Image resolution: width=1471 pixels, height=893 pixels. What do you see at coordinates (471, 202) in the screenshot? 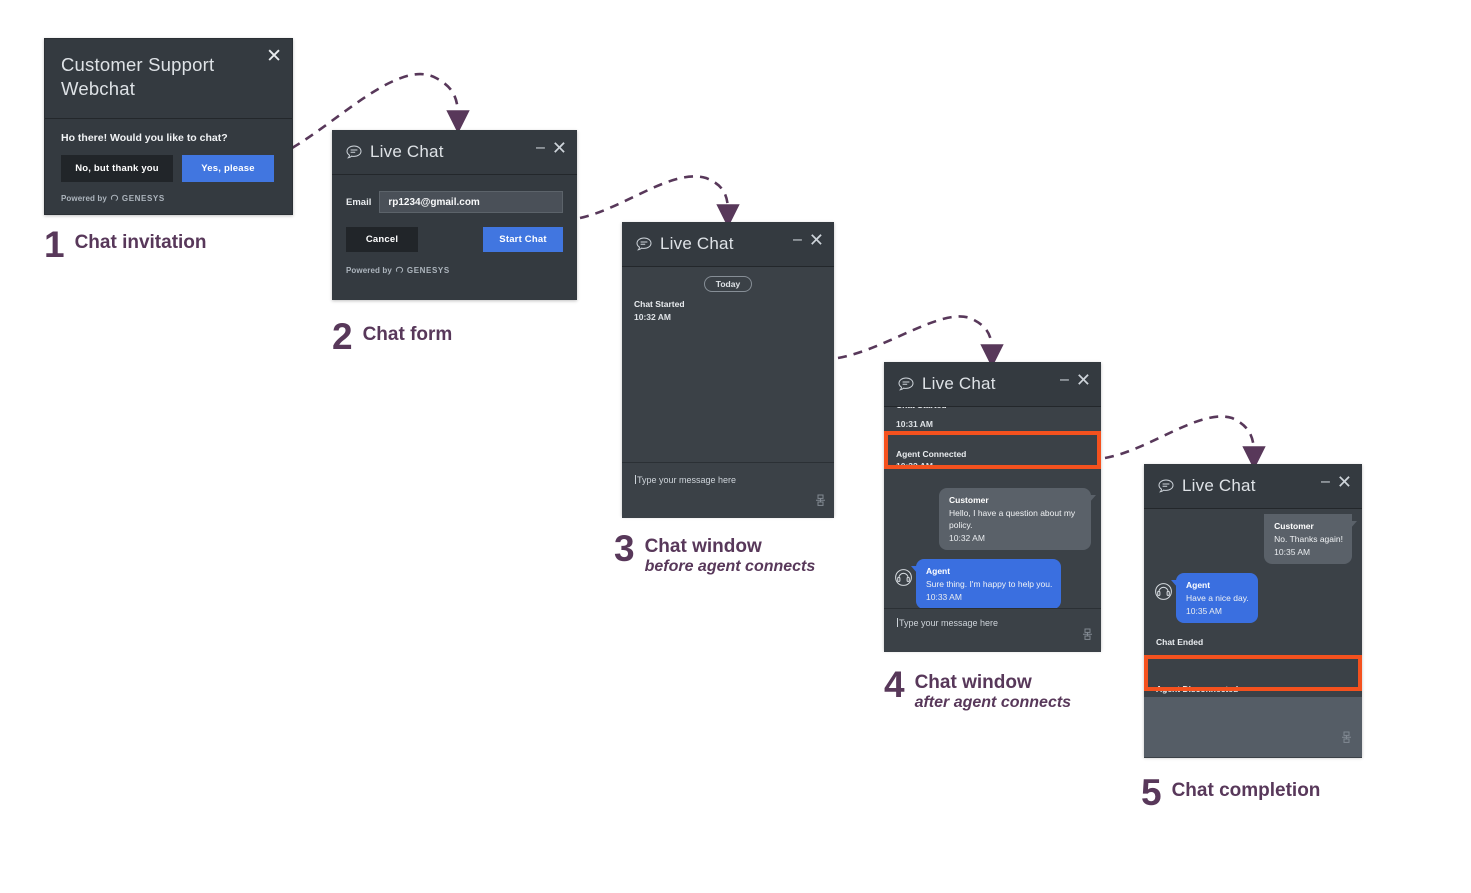
I see `email-field: rp1234@gmail.com` at bounding box center [471, 202].